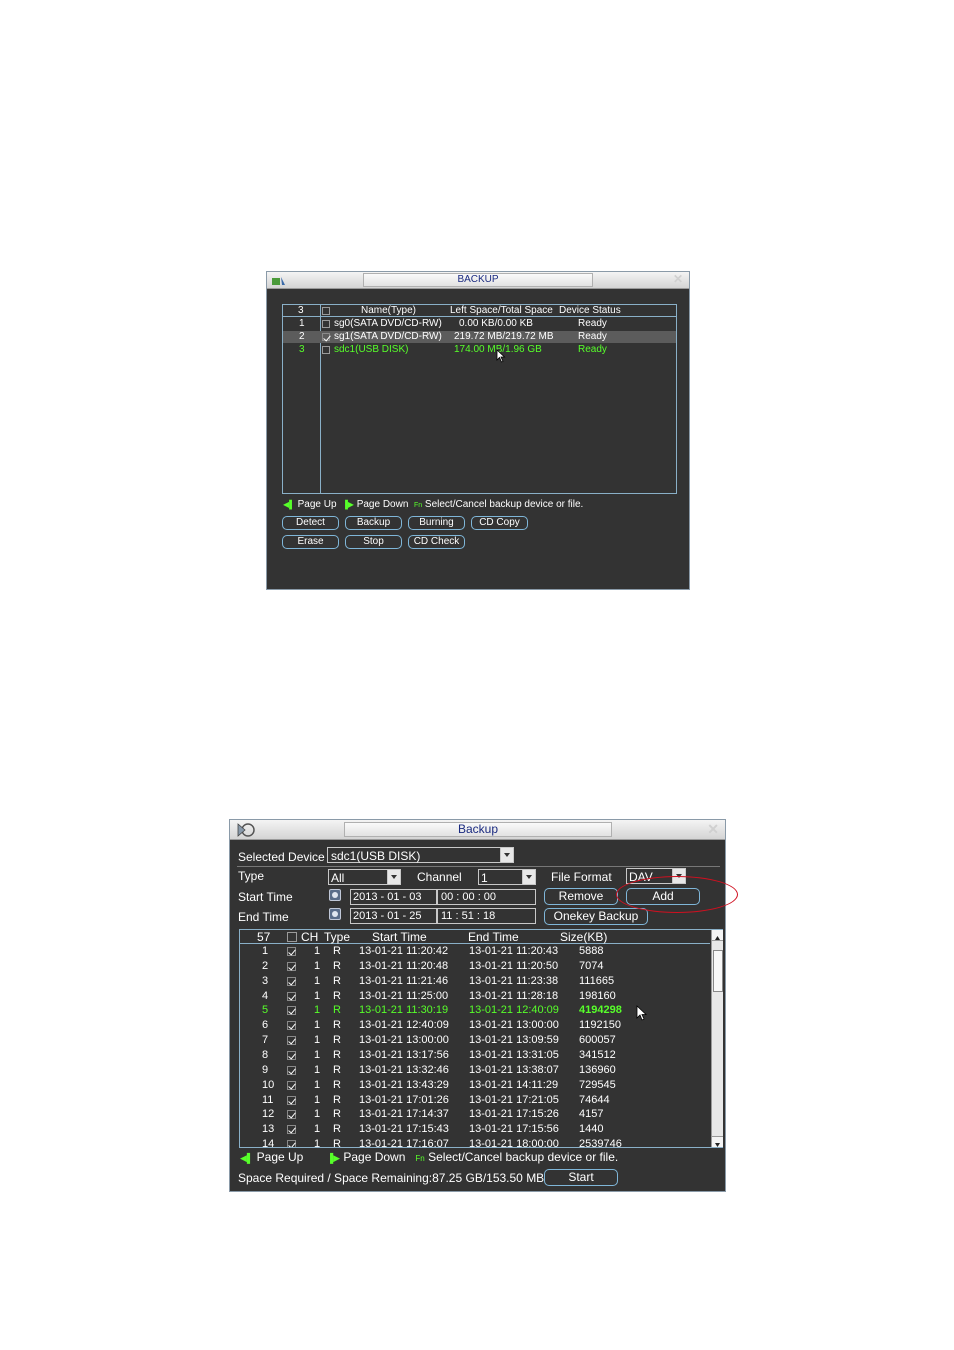  I want to click on row-start-time: 13-01-21 17:15:43, so click(404, 1129).